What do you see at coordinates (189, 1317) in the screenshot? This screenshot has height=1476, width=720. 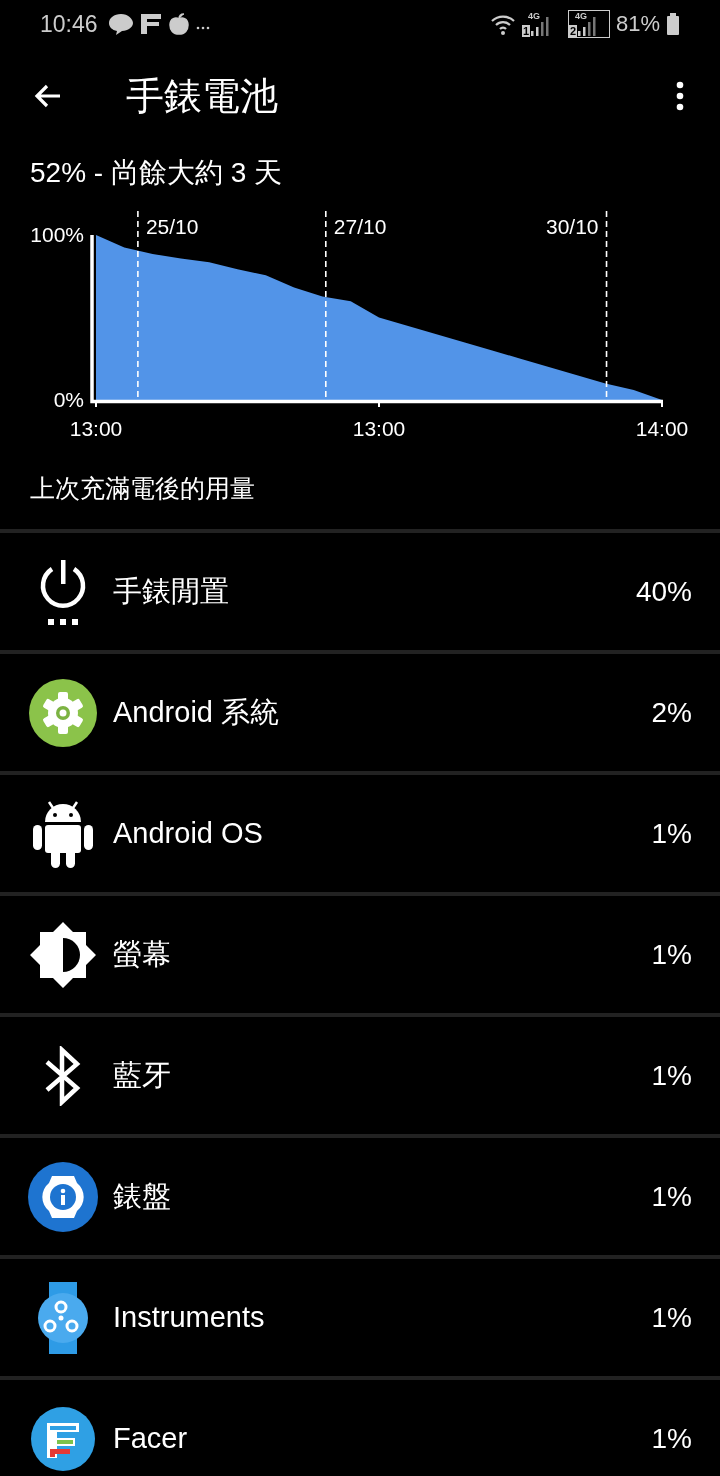 I see `usage-name: Instruments` at bounding box center [189, 1317].